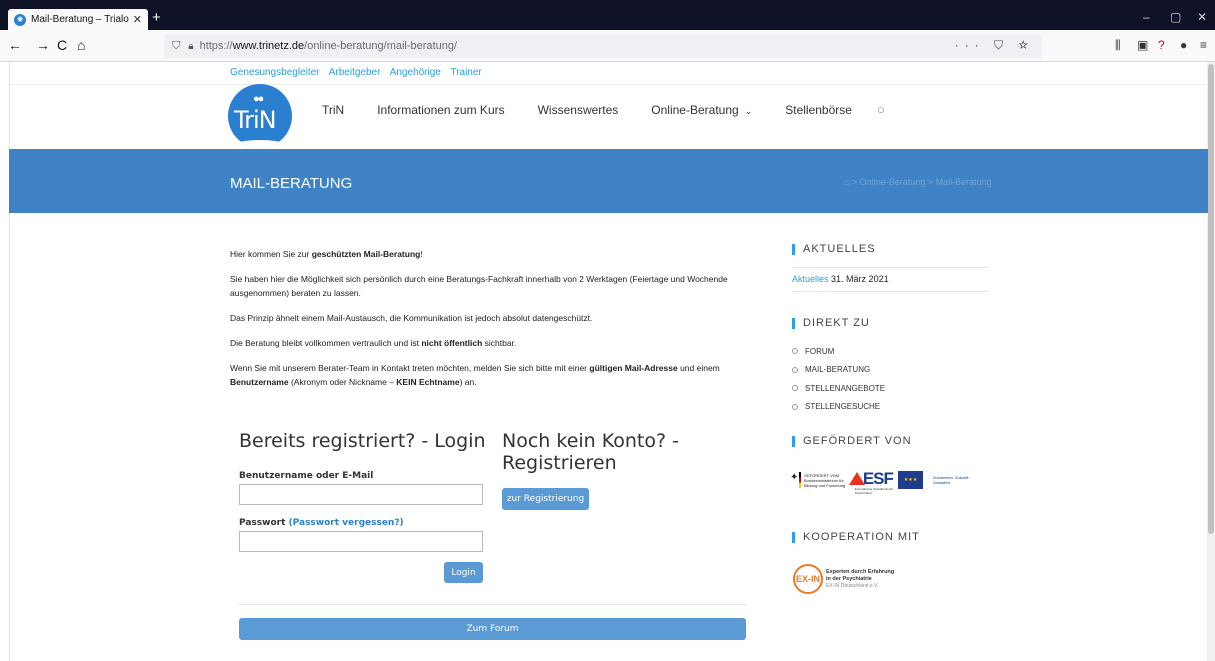  Describe the element at coordinates (62, 45) in the screenshot. I see `reload-button: C` at that location.